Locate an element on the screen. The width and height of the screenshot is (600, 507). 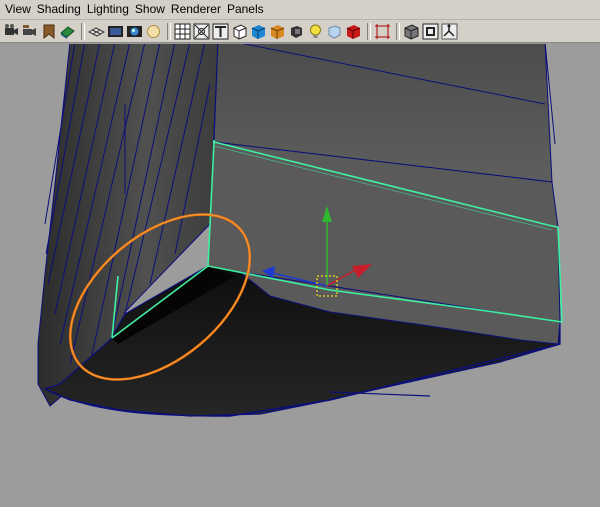
use-all-lights-icon is located at coordinates (315, 31).